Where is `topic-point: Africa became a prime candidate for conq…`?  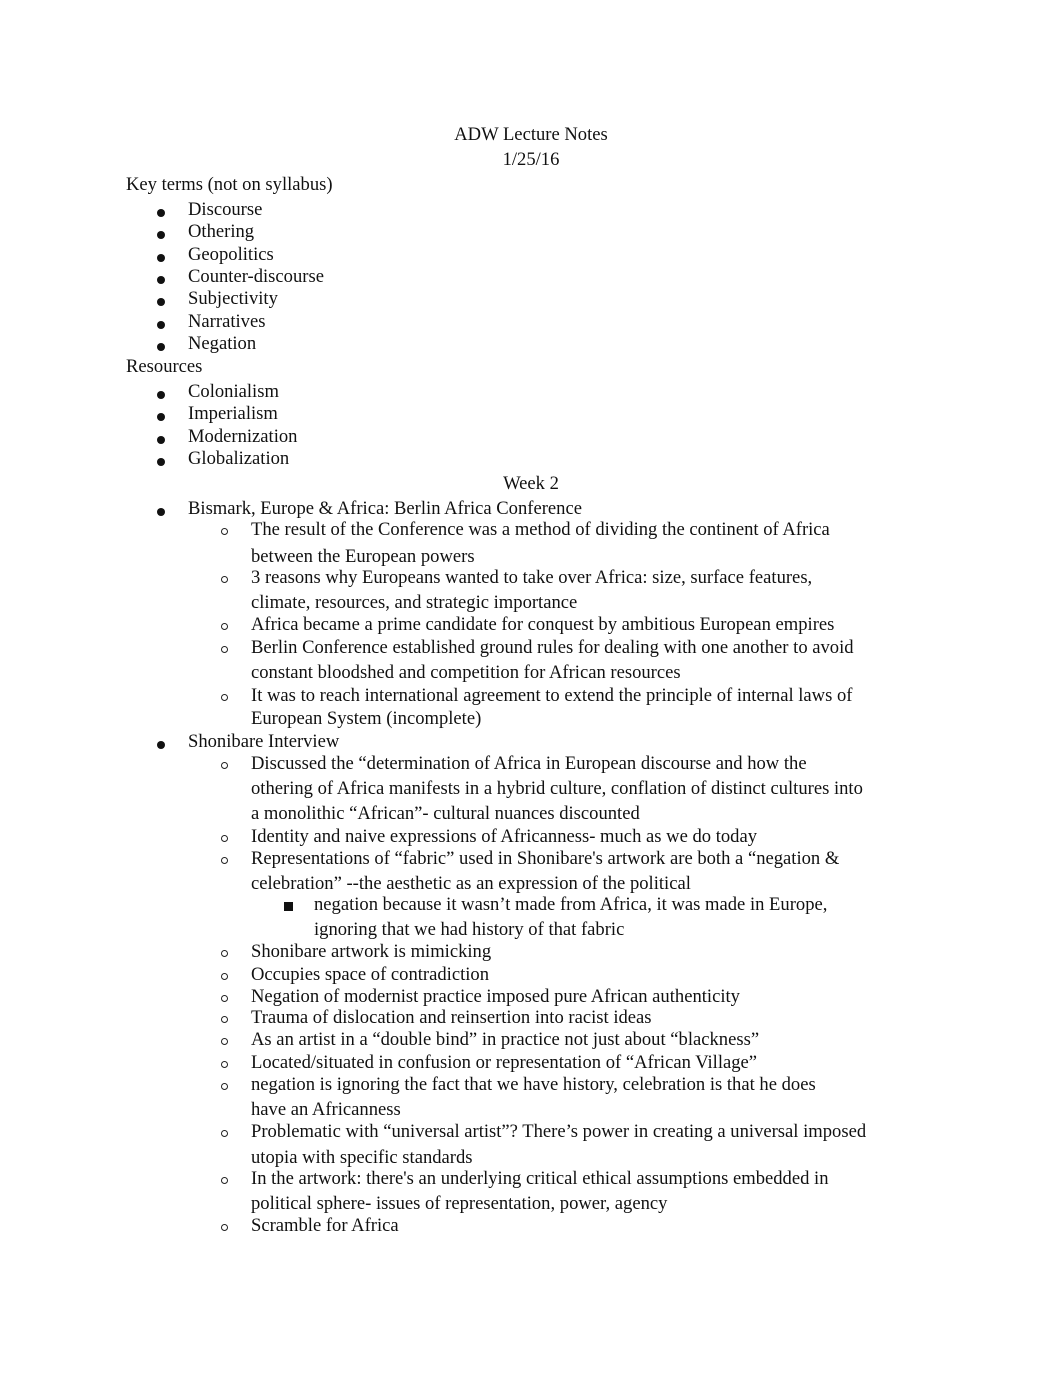
topic-point: Africa became a prime candidate for conq… is located at coordinates (543, 624).